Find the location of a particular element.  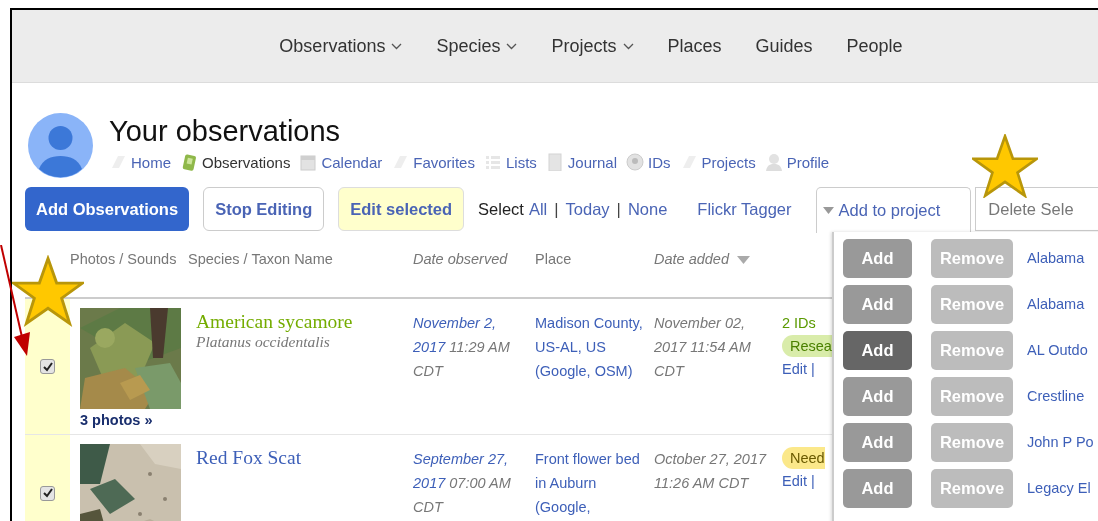

add-button: Add is located at coordinates (877, 350).